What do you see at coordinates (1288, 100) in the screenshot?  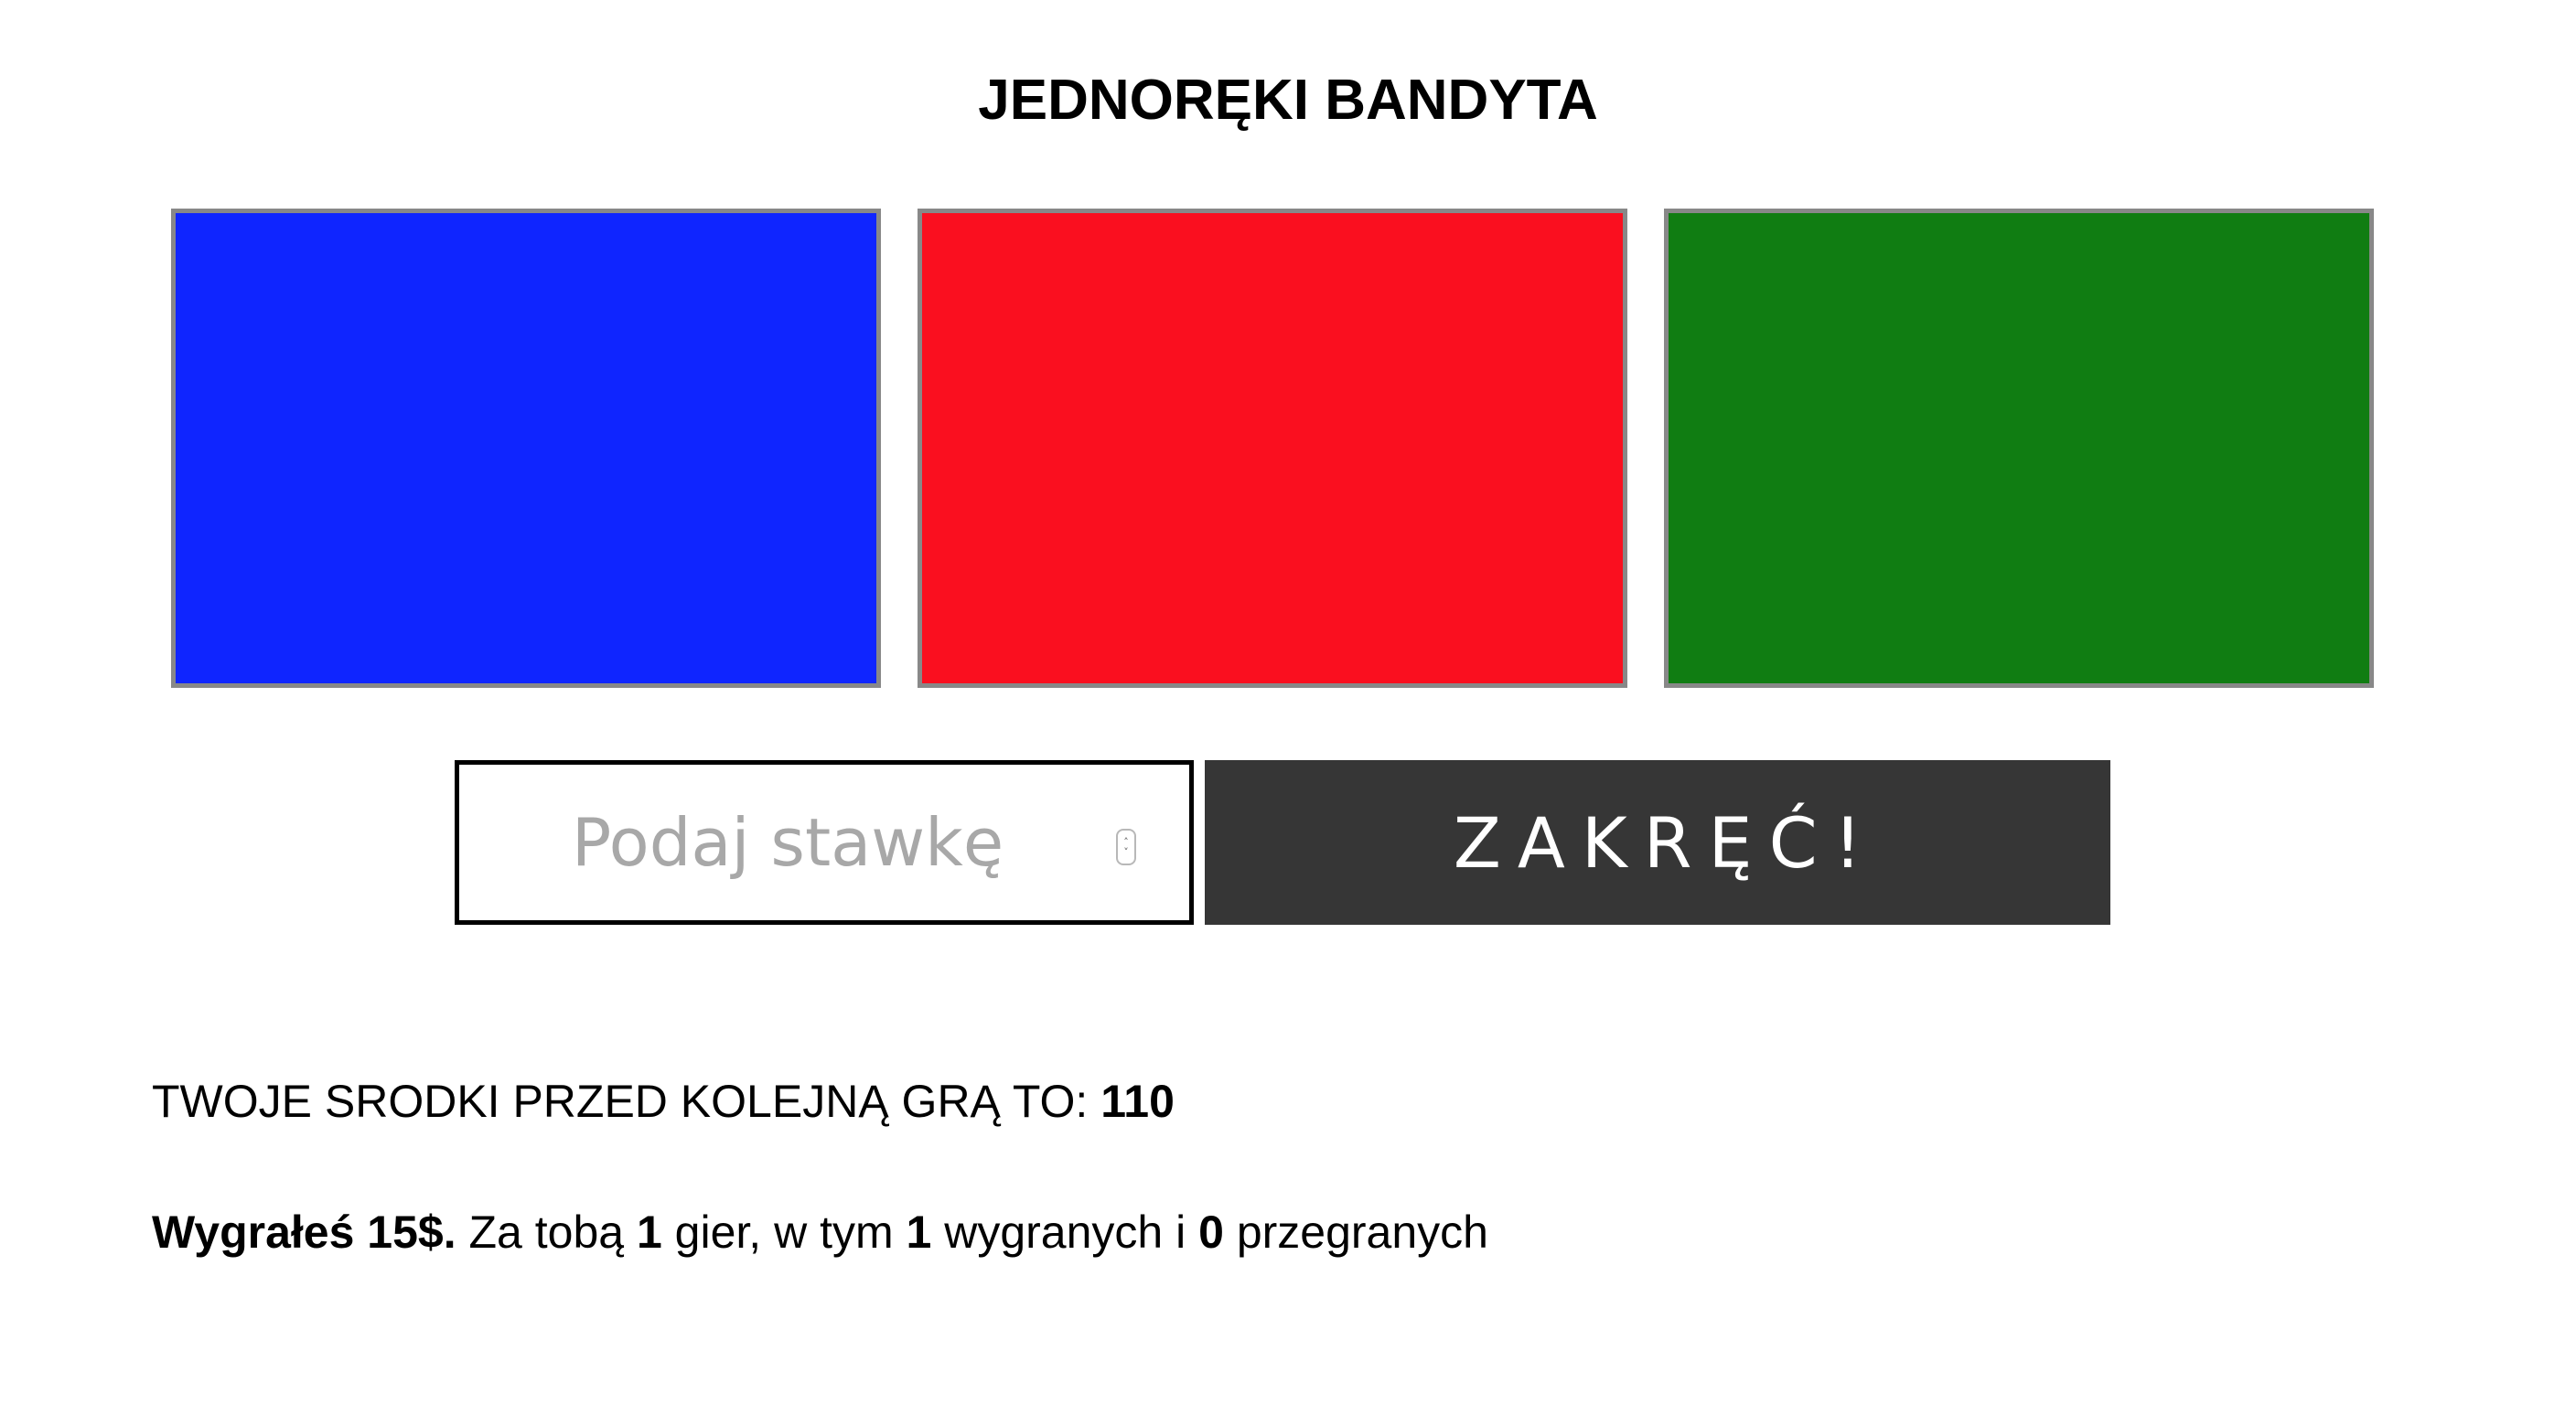 I see `page-title: JEDNORĘKI BANDYTA` at bounding box center [1288, 100].